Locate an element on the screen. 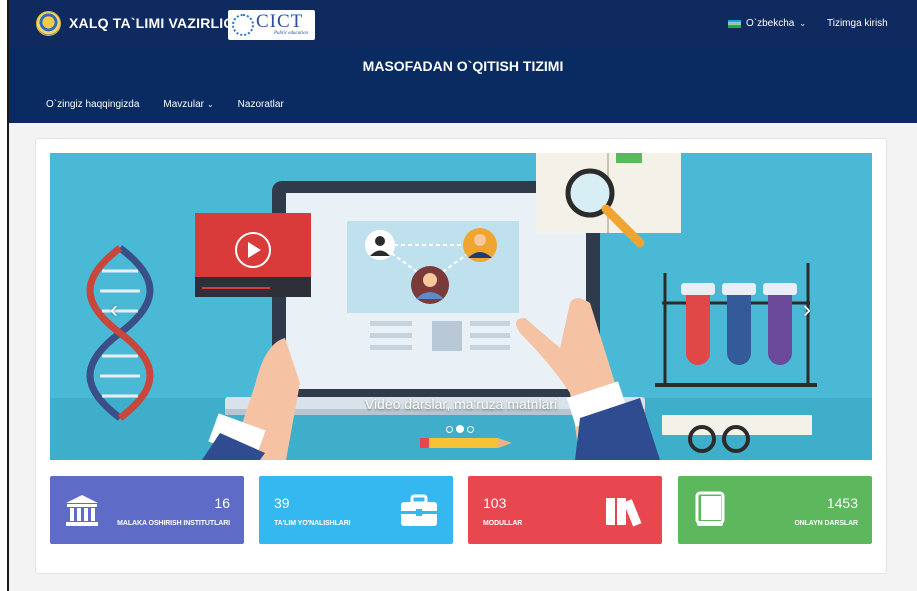  language-label: O`zbekcha is located at coordinates (770, 23).